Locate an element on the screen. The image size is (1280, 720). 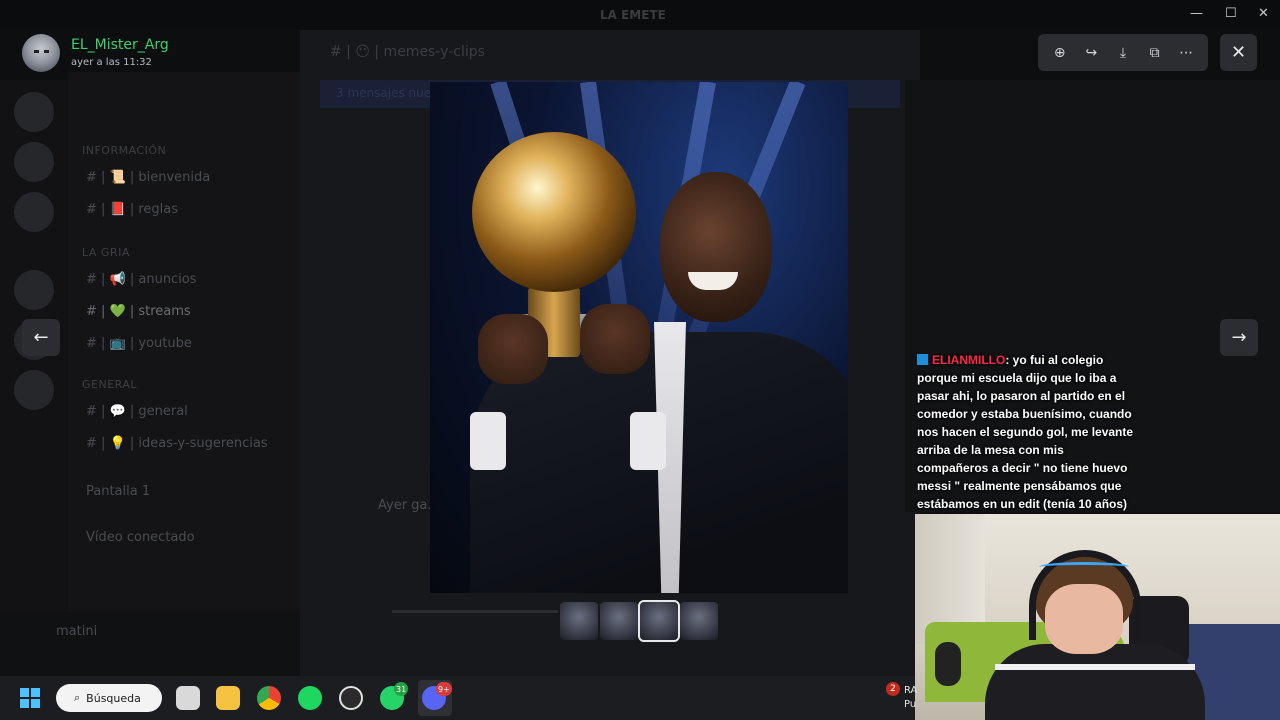
discord-badge: 9+ is located at coordinates (444, 689).